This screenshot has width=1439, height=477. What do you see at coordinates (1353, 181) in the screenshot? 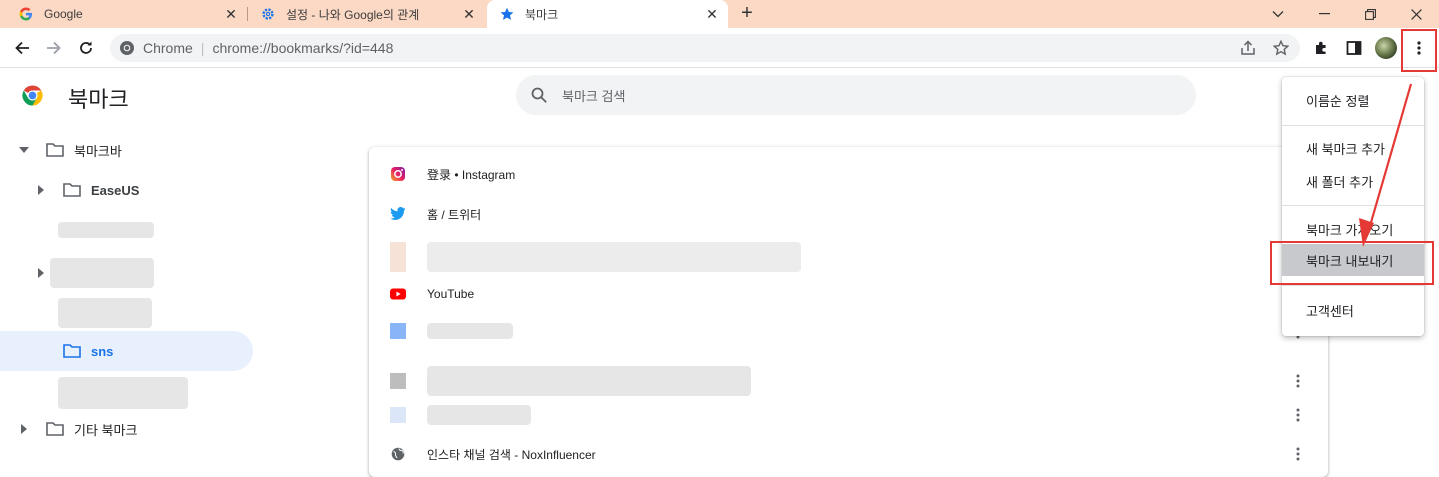
I see `menu-item-add-folder: 새 폴더 추가` at bounding box center [1353, 181].